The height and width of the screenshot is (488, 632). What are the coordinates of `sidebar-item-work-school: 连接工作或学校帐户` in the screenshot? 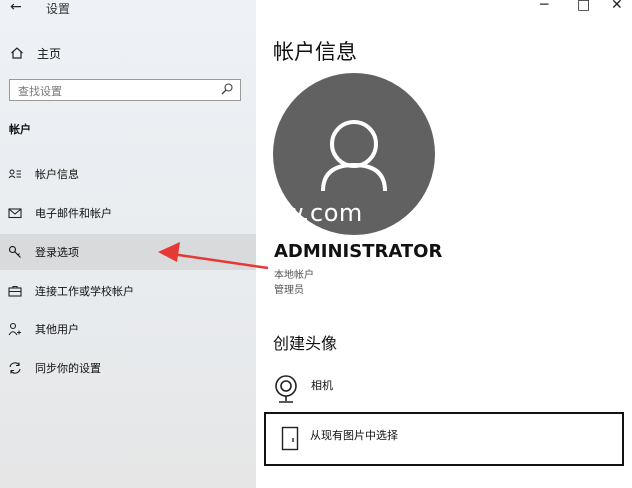 It's located at (128, 291).